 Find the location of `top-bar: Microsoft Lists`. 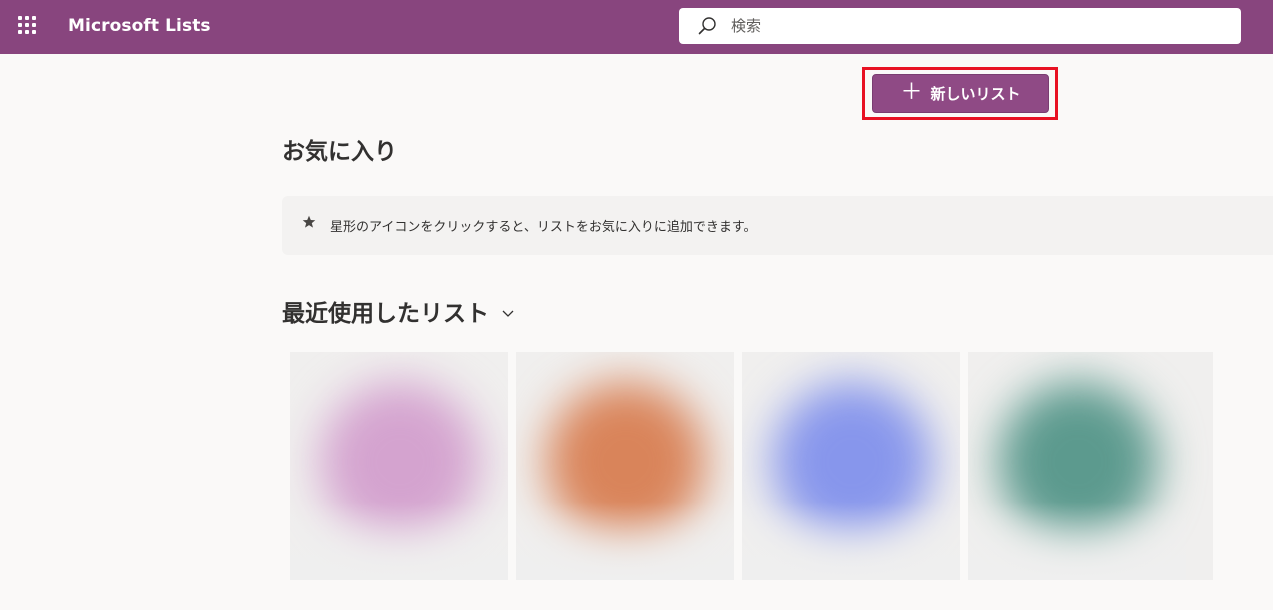

top-bar: Microsoft Lists is located at coordinates (636, 27).